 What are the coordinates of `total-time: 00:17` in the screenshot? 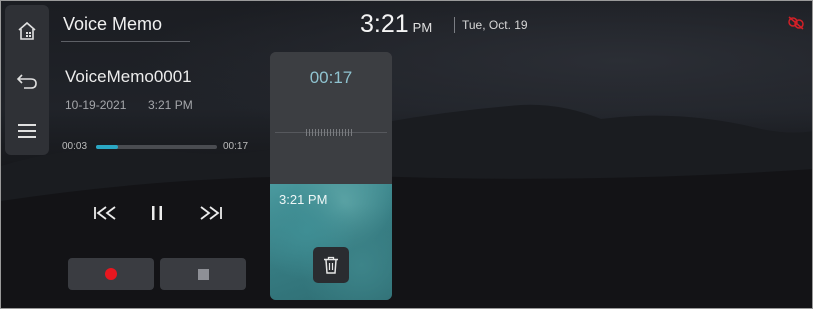 It's located at (236, 146).